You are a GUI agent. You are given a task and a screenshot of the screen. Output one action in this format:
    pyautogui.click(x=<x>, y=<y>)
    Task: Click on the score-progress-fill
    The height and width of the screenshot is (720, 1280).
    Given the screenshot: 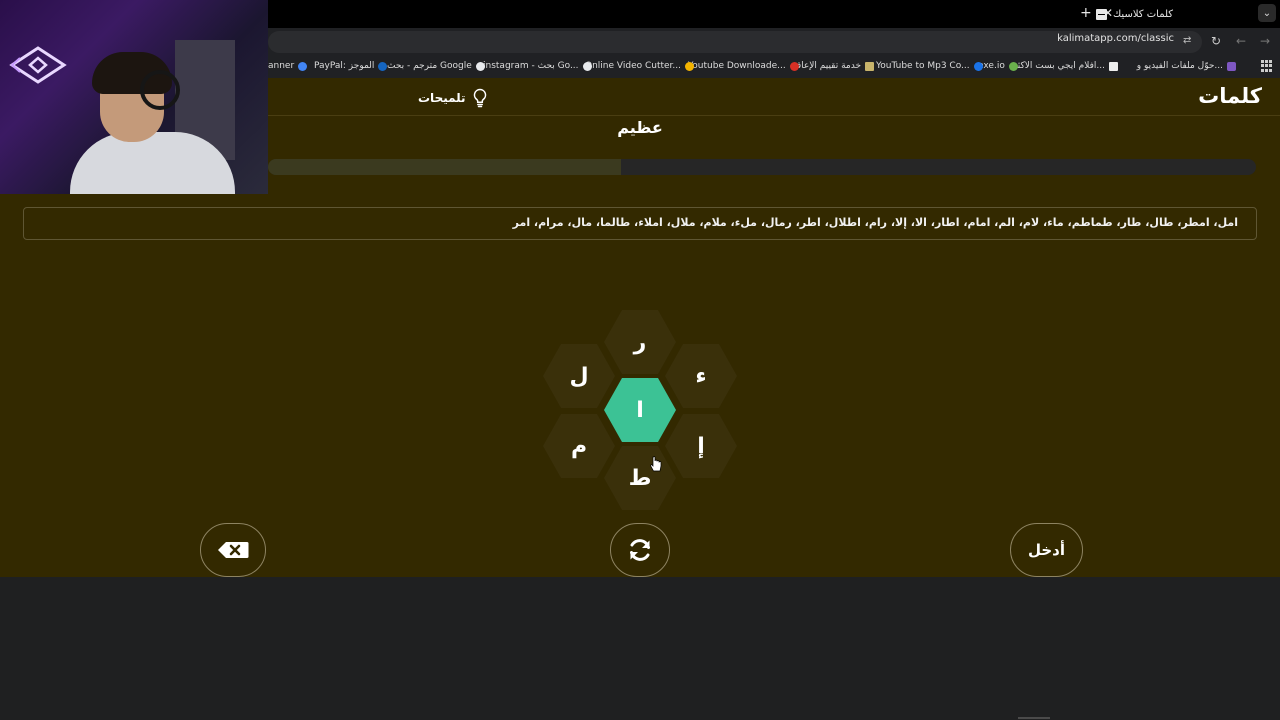 What is the action you would take?
    pyautogui.click(x=444, y=167)
    